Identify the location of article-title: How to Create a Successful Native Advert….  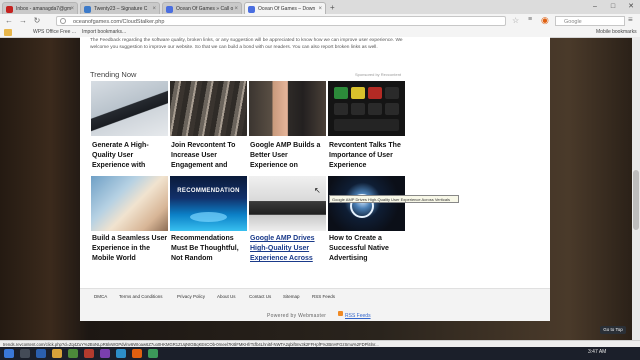
(367, 249).